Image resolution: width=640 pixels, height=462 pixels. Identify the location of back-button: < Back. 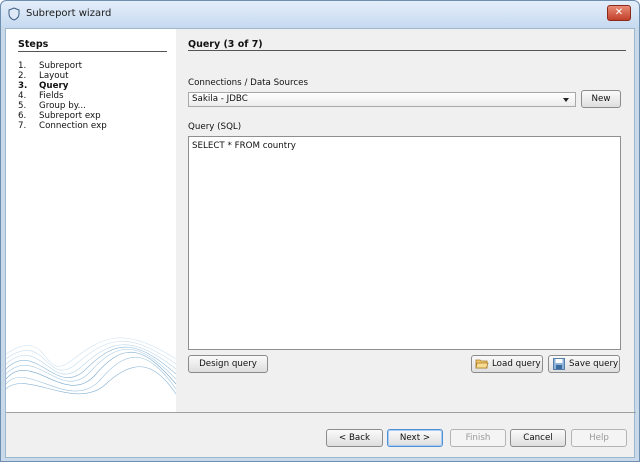
(354, 438).